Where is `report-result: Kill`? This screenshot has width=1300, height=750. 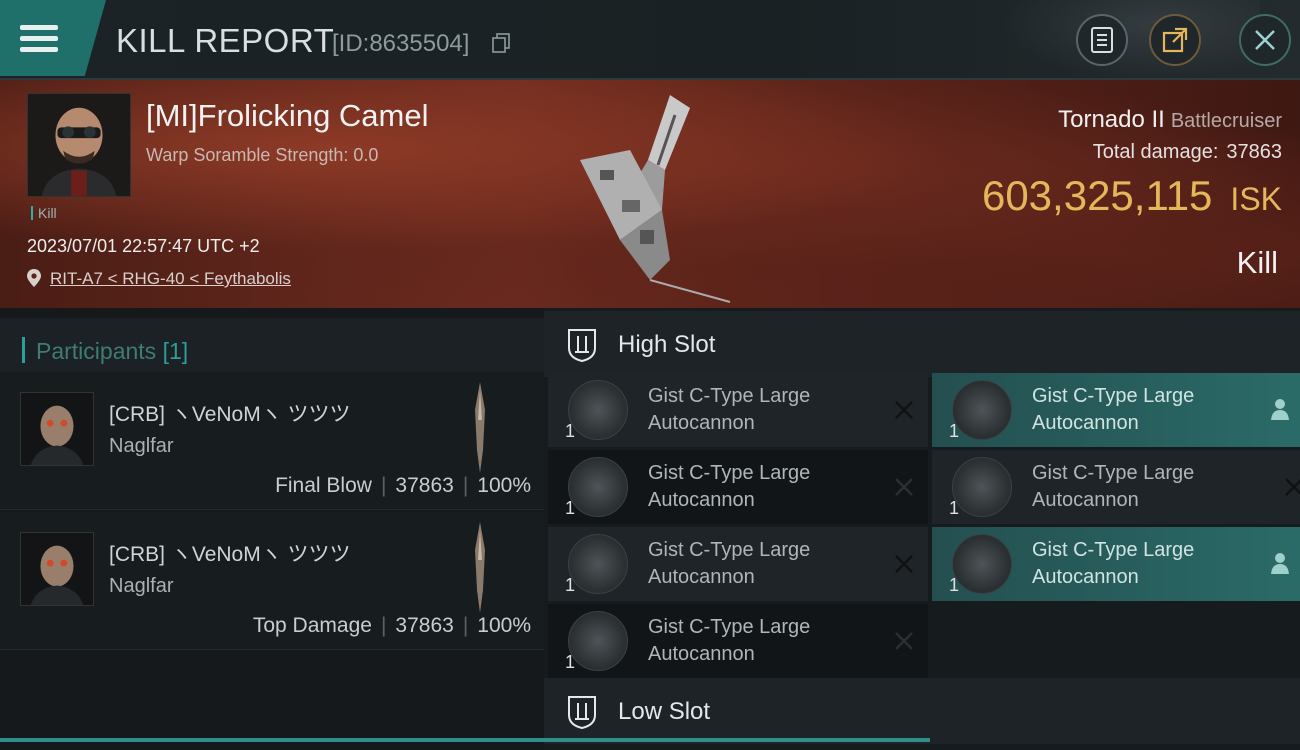
report-result: Kill is located at coordinates (1257, 262).